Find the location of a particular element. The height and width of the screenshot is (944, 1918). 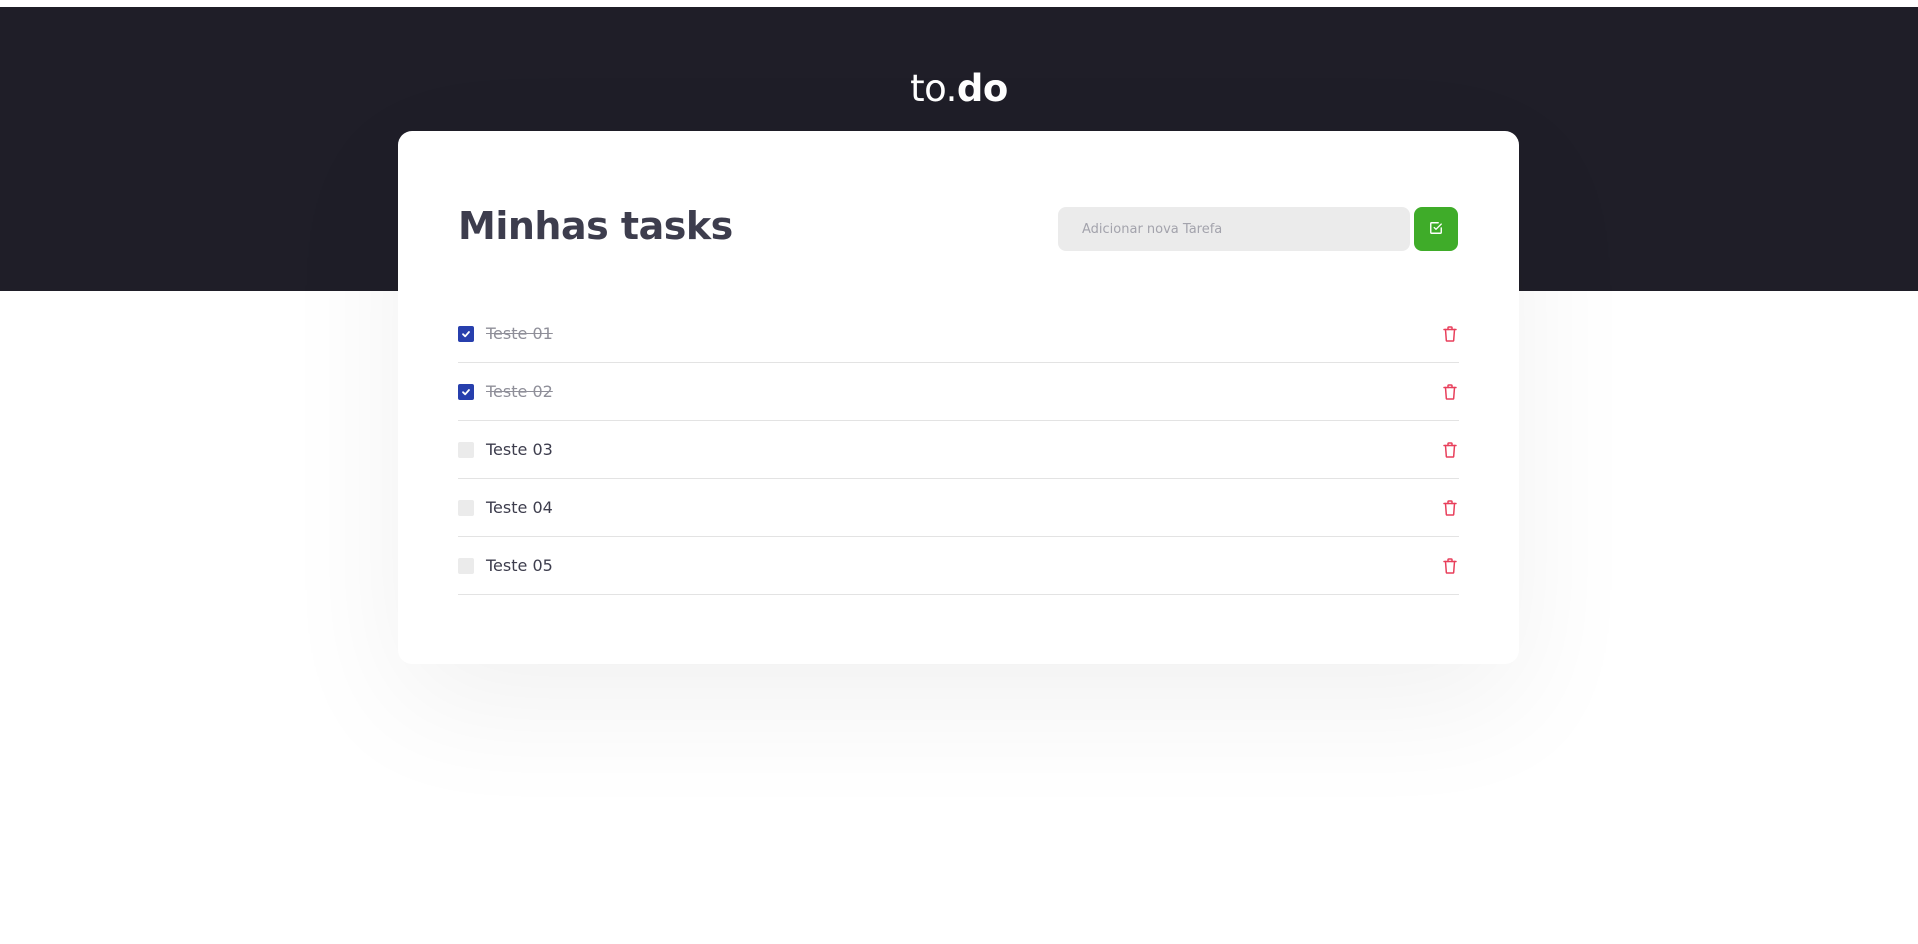

task-row: Teste 02 is located at coordinates (958, 392).